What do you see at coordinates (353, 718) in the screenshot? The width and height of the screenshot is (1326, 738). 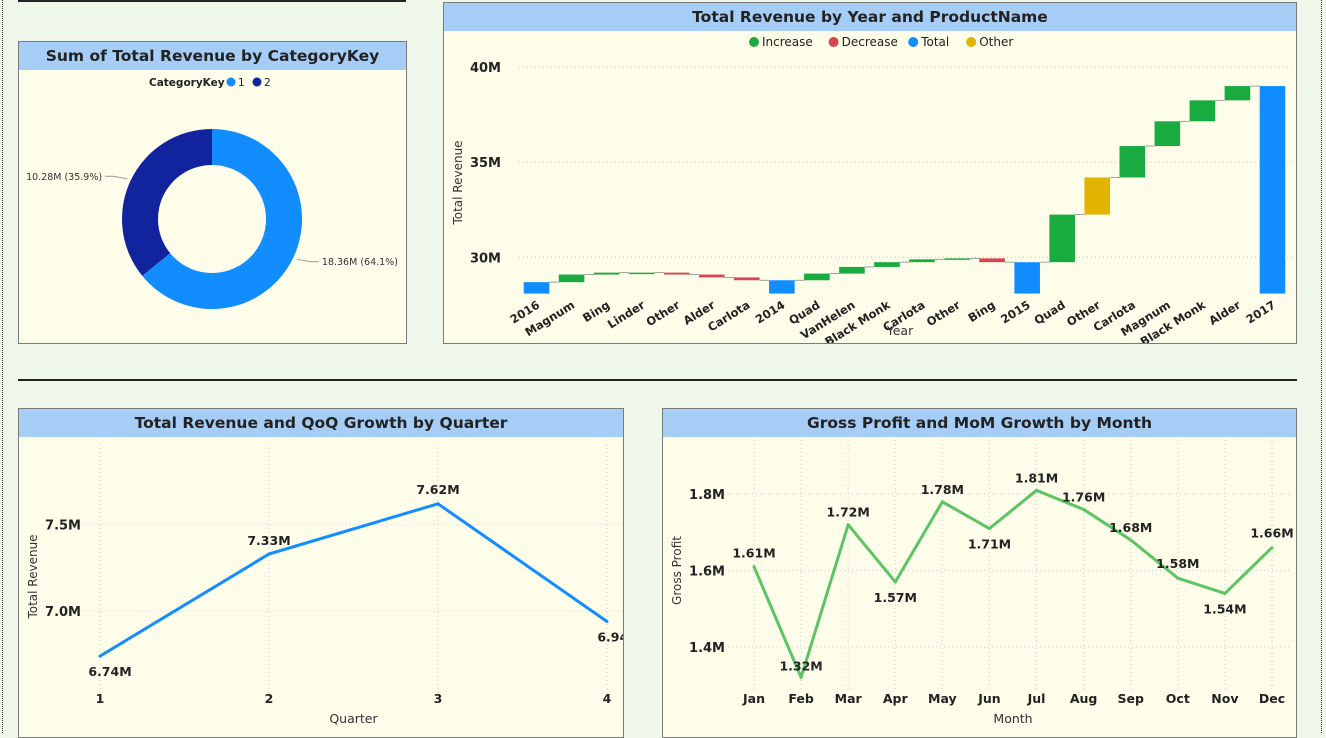 I see `x-axis-title: Quarter` at bounding box center [353, 718].